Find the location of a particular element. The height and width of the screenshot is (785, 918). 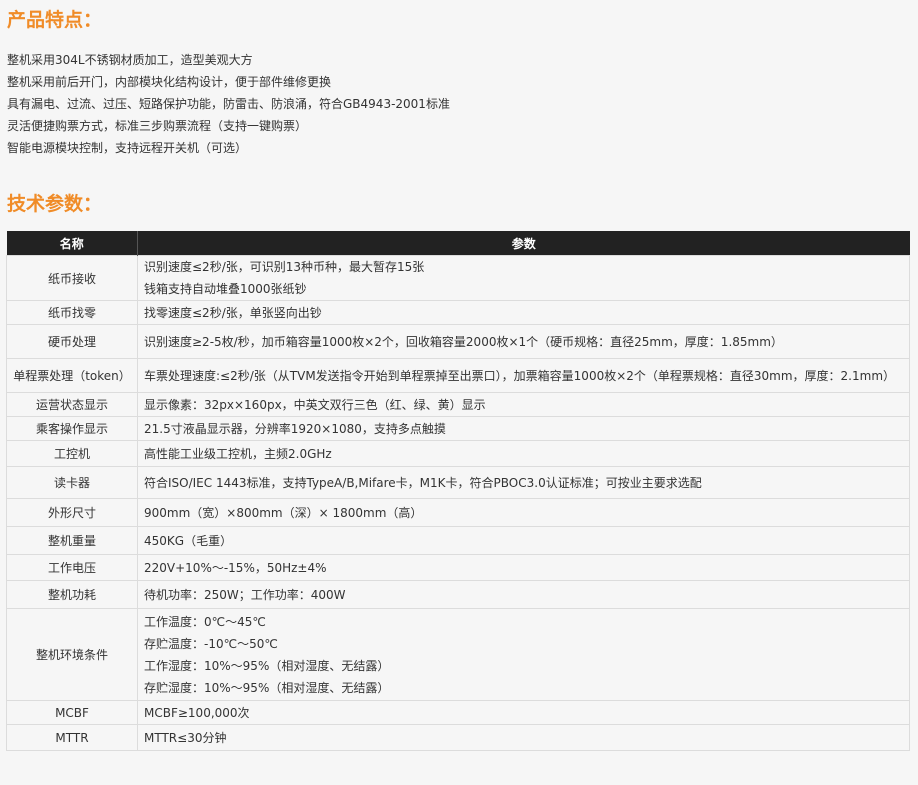

spec-value: 找零速度≤2秒/张，单张竖向出钞 is located at coordinates (523, 312).